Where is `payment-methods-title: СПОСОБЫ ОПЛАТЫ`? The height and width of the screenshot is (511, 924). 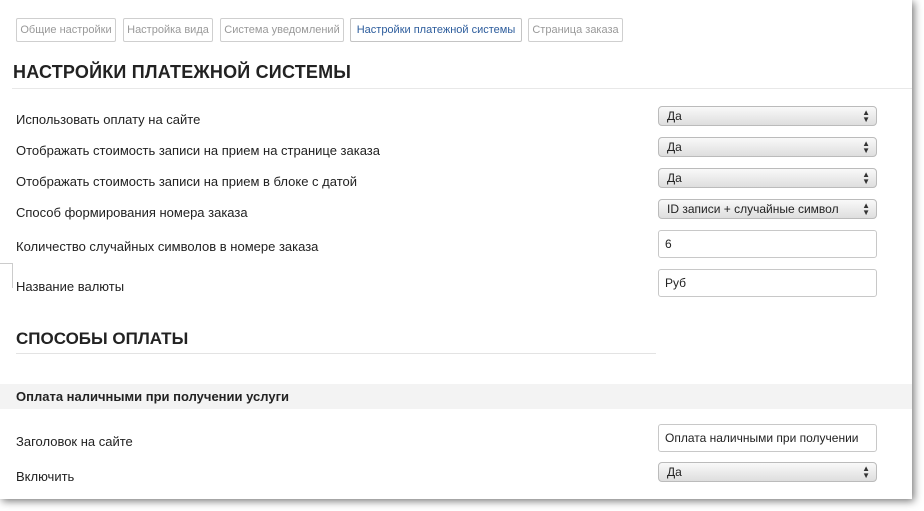
payment-methods-title: СПОСОБЫ ОПЛАТЫ is located at coordinates (102, 338).